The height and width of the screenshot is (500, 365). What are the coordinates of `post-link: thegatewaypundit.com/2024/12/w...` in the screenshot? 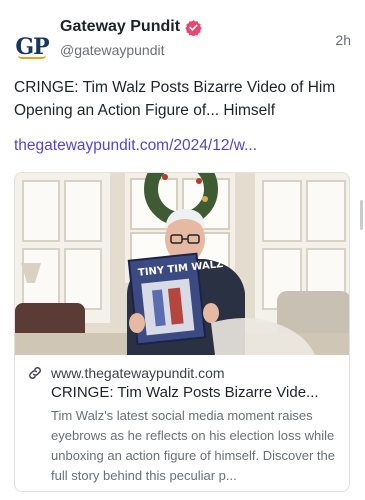 It's located at (135, 146).